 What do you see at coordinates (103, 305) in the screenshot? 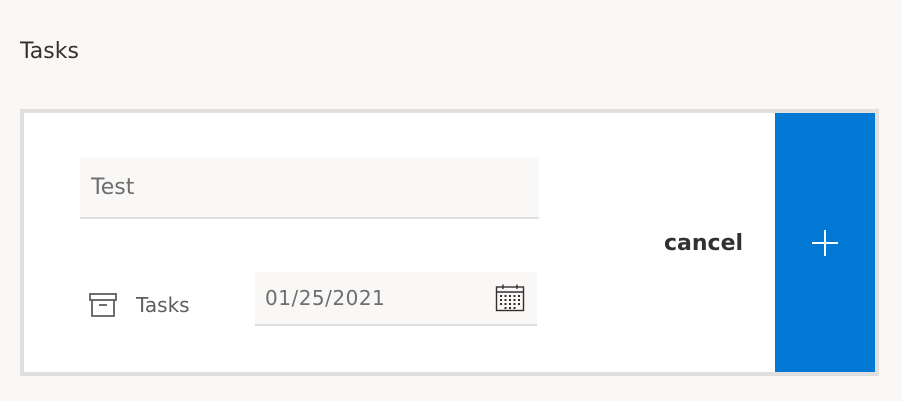
I see `archive-icon` at bounding box center [103, 305].